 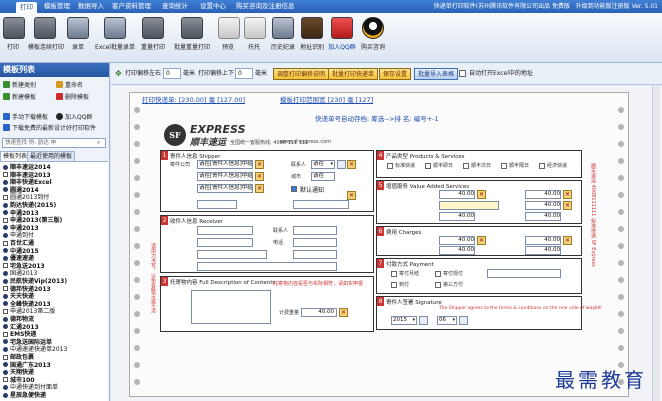 What do you see at coordinates (315, 230) in the screenshot?
I see `receiver-contact-input` at bounding box center [315, 230].